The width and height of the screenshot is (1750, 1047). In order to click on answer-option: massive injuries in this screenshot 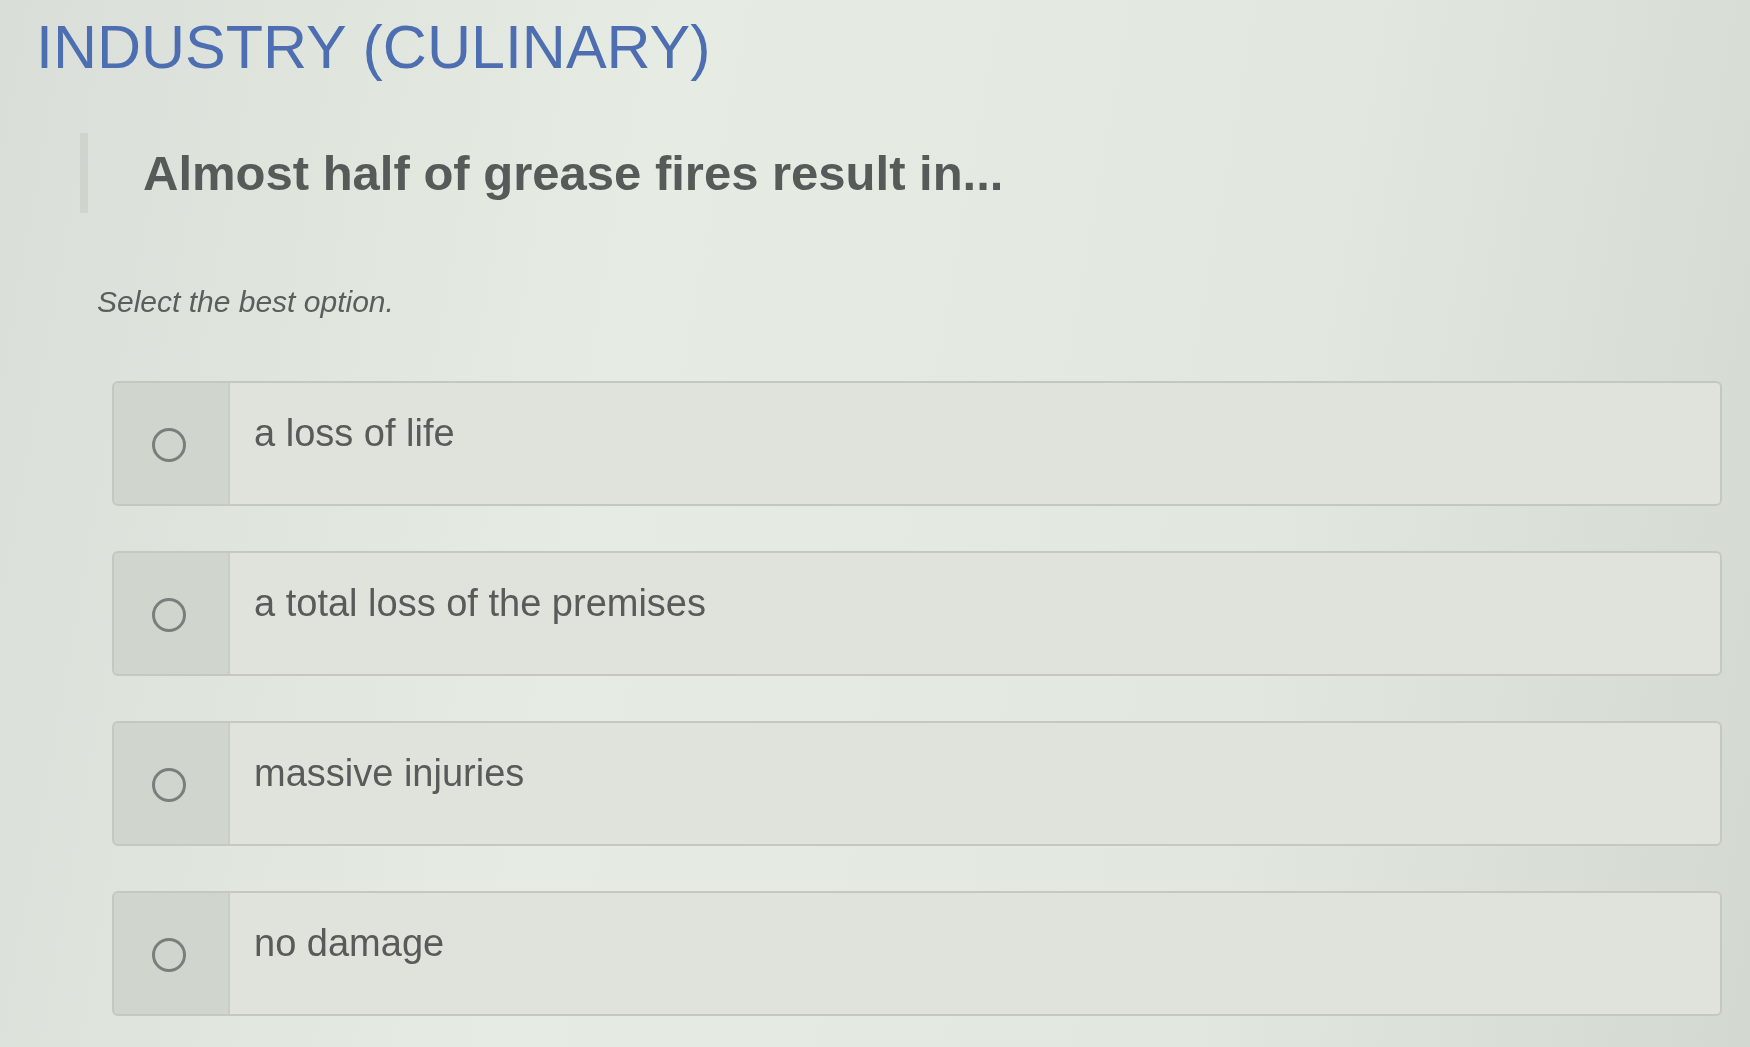, I will do `click(917, 784)`.